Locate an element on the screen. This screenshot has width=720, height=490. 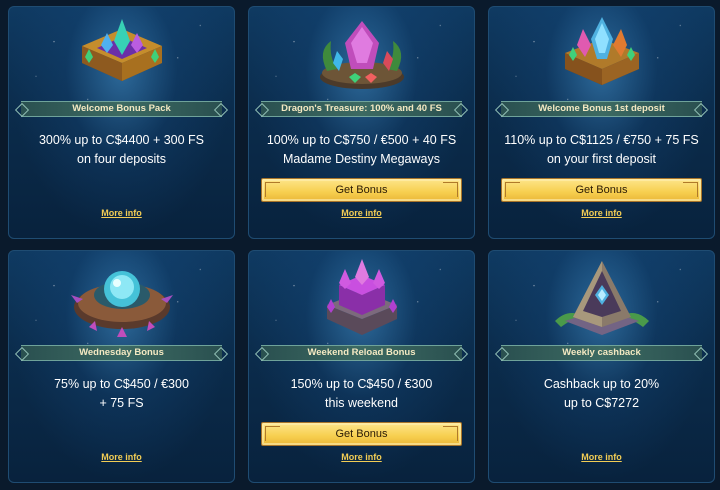
offer-line: on four deposits is located at coordinates (121, 159).